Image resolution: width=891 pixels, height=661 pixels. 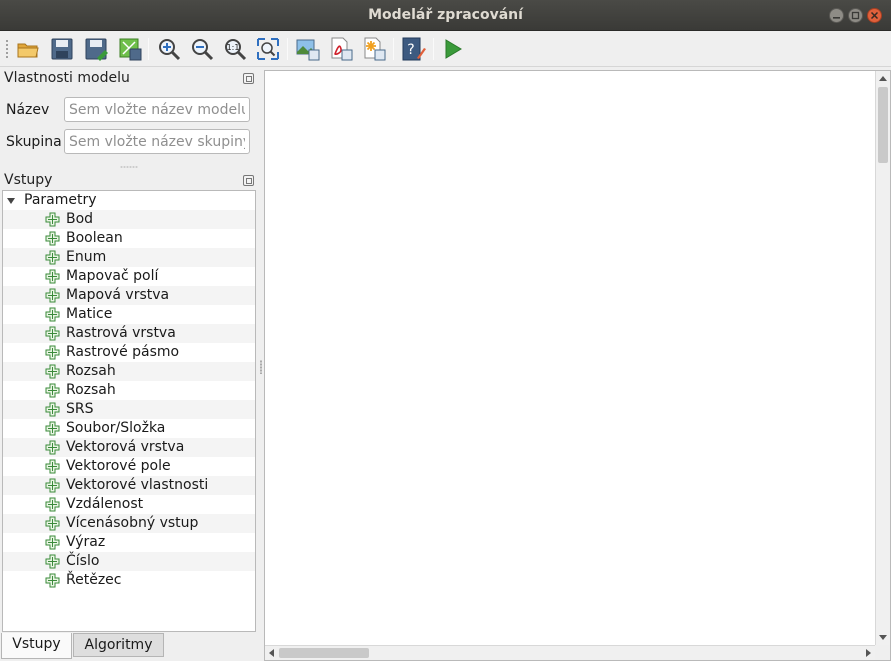 What do you see at coordinates (112, 276) in the screenshot?
I see `list-item-label: Mapovač polí` at bounding box center [112, 276].